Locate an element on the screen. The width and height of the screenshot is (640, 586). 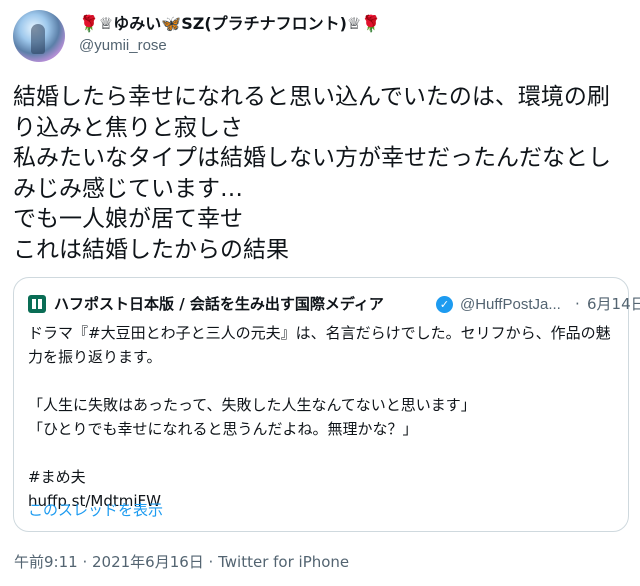
author-names: 🌹♕ゆみい🦋SZ(プラチナフロント)♕🌹 @yumii_rose is located at coordinates (230, 35).